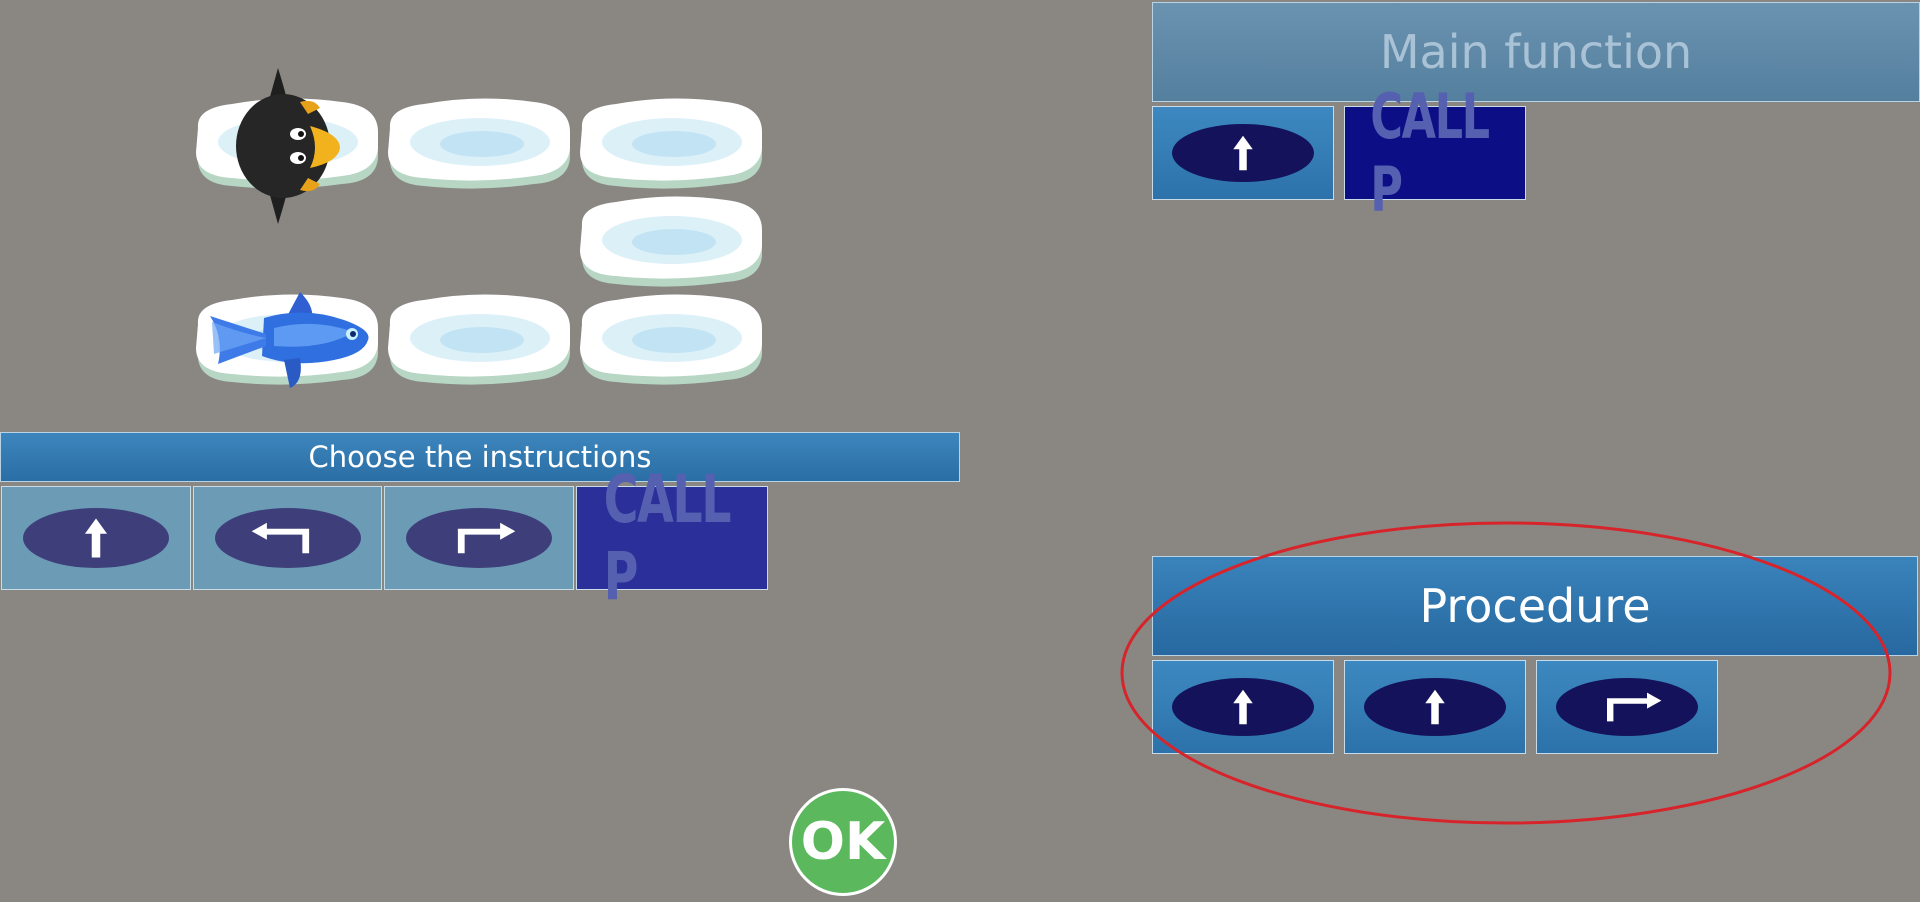 The width and height of the screenshot is (1920, 902). I want to click on turn-left-arrow-icon, so click(288, 538).